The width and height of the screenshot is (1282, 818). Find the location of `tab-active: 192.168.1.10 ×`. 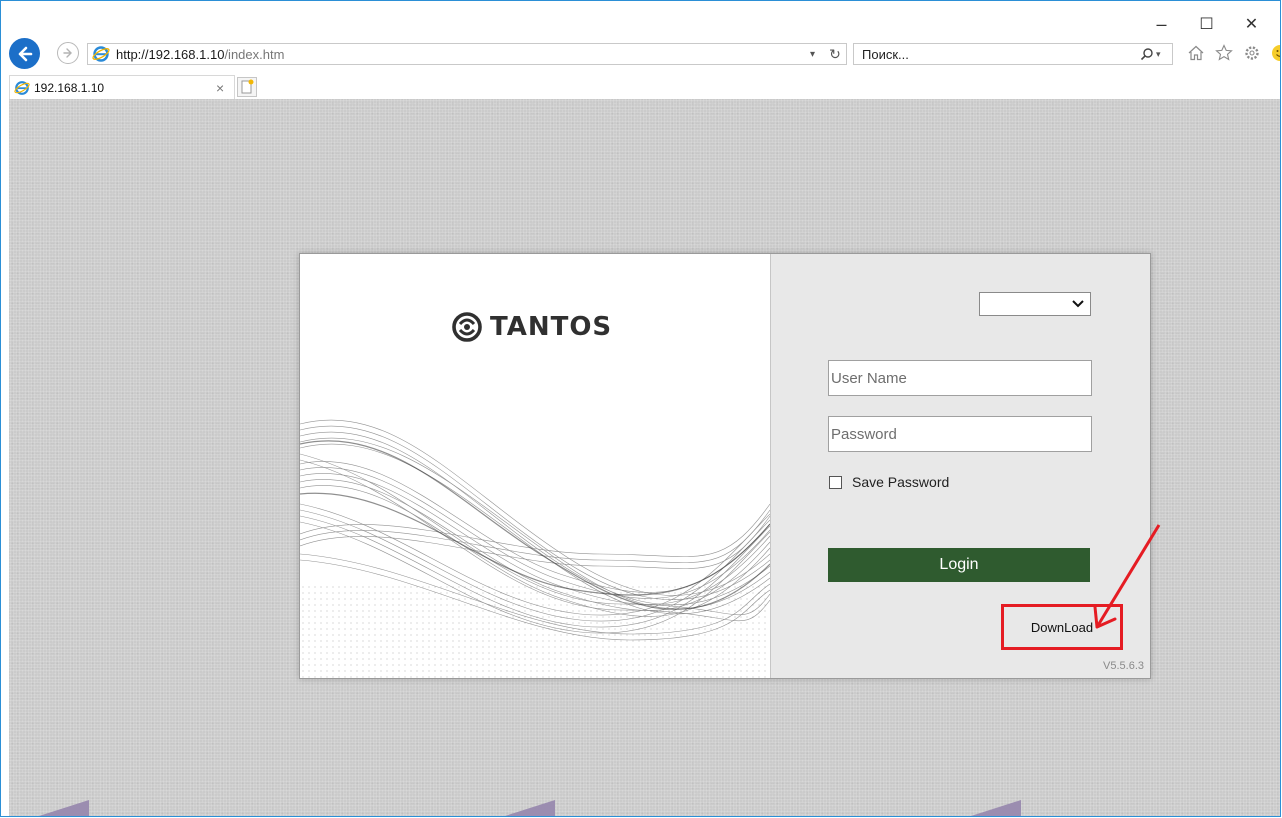

tab-active: 192.168.1.10 × is located at coordinates (122, 87).